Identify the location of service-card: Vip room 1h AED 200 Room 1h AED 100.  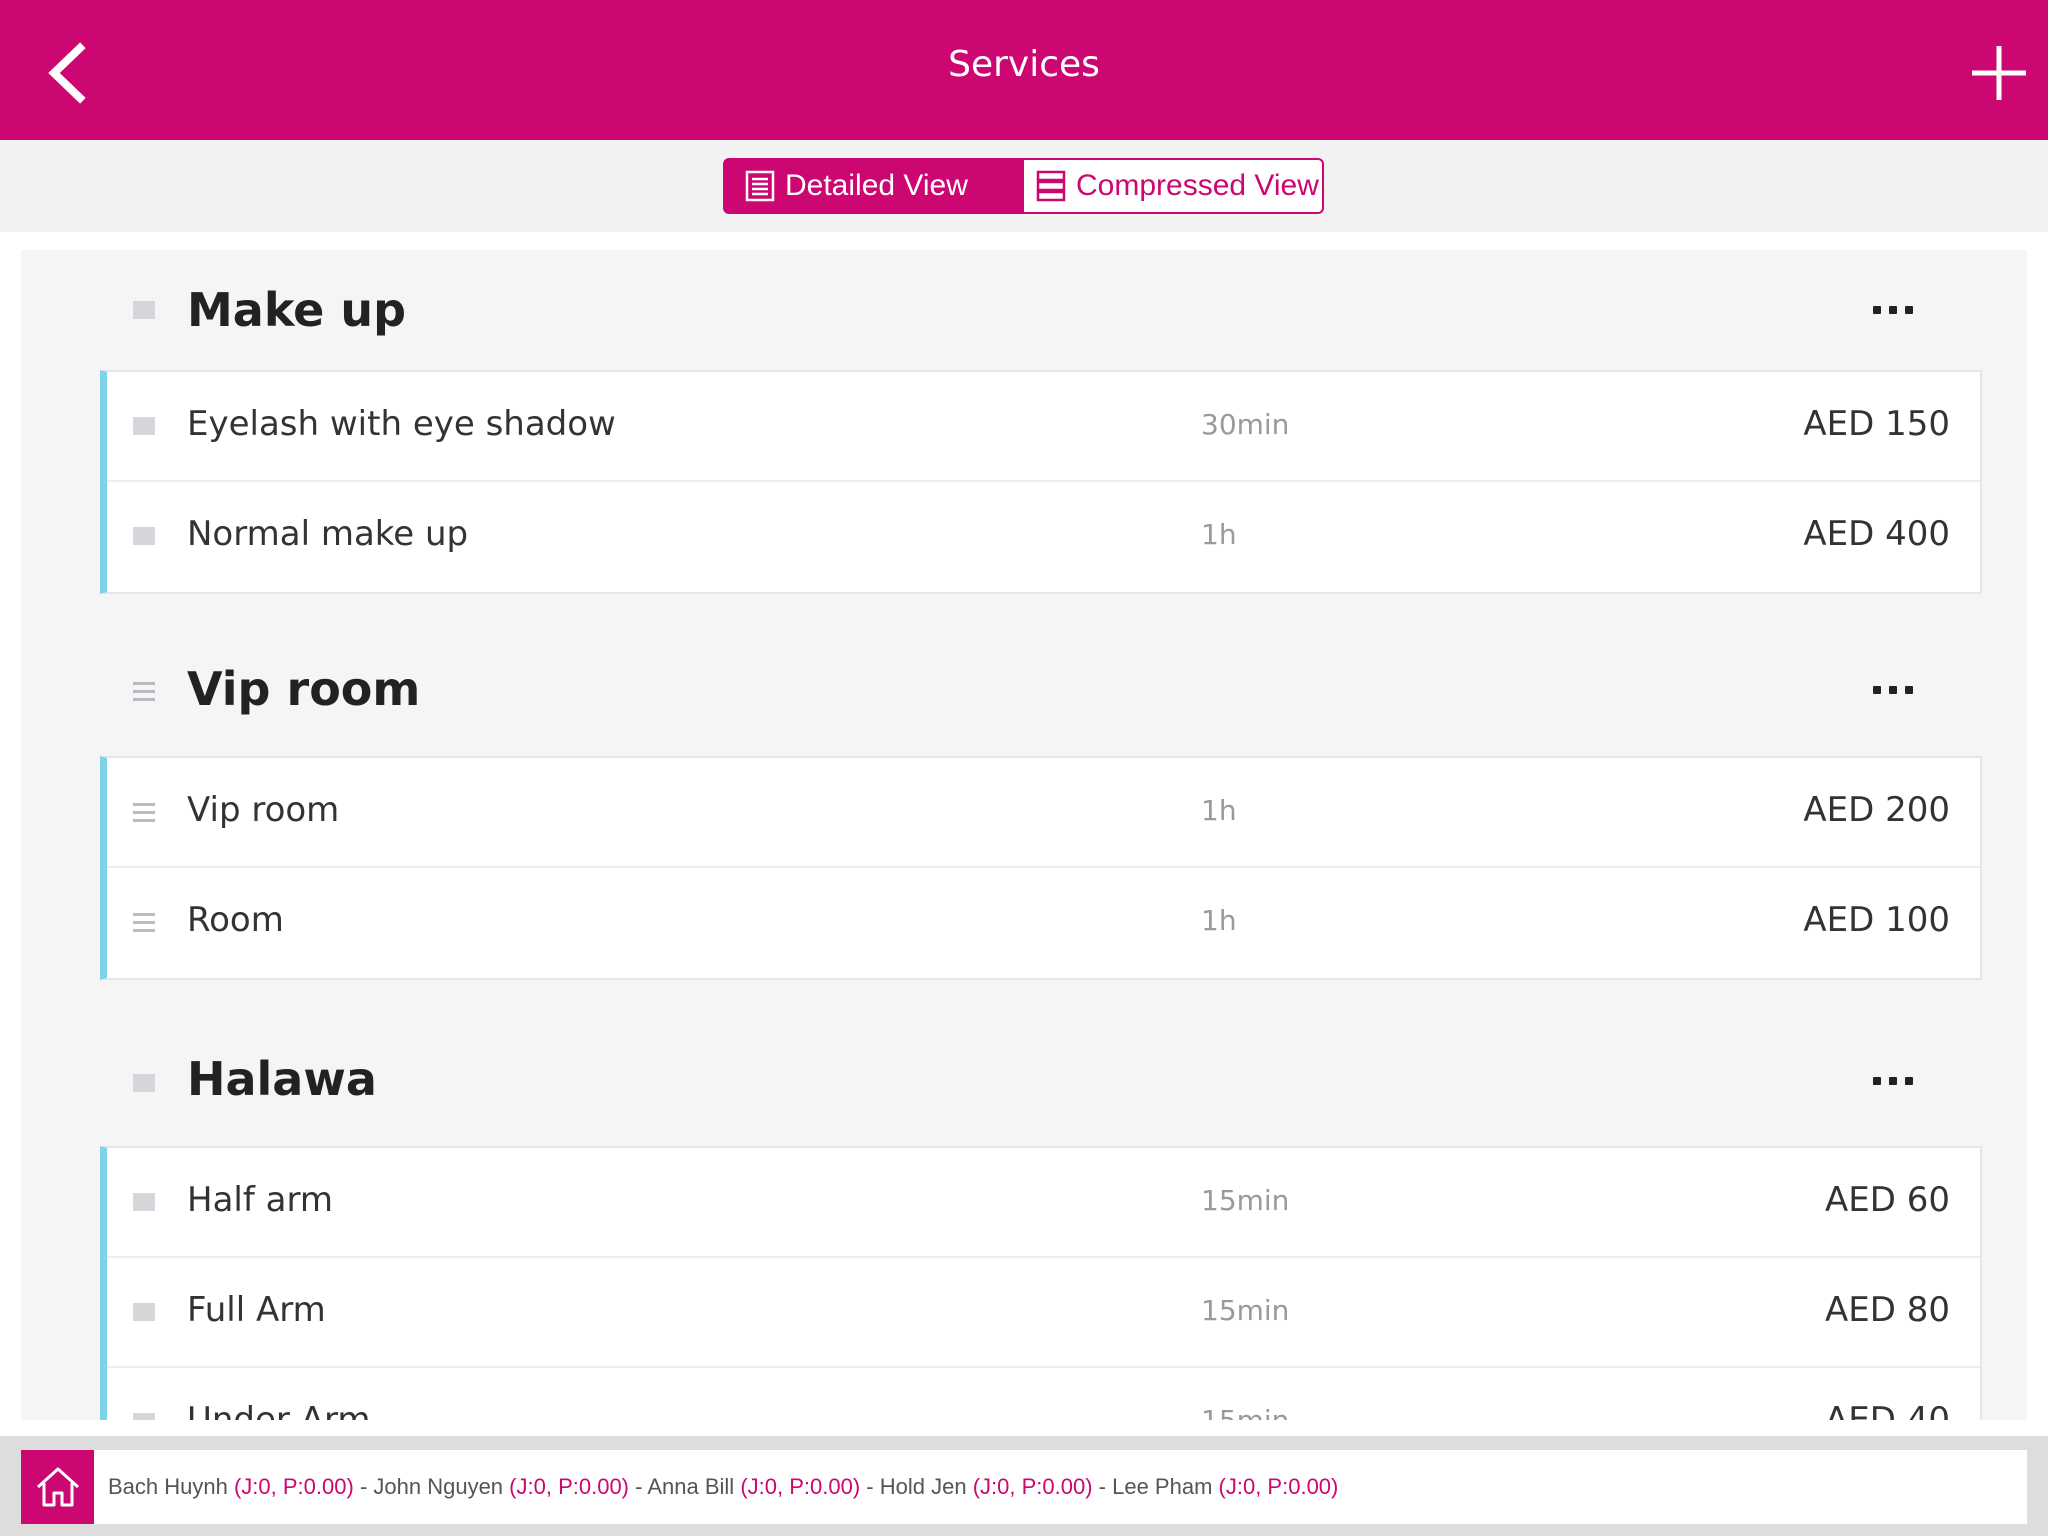
(1041, 868).